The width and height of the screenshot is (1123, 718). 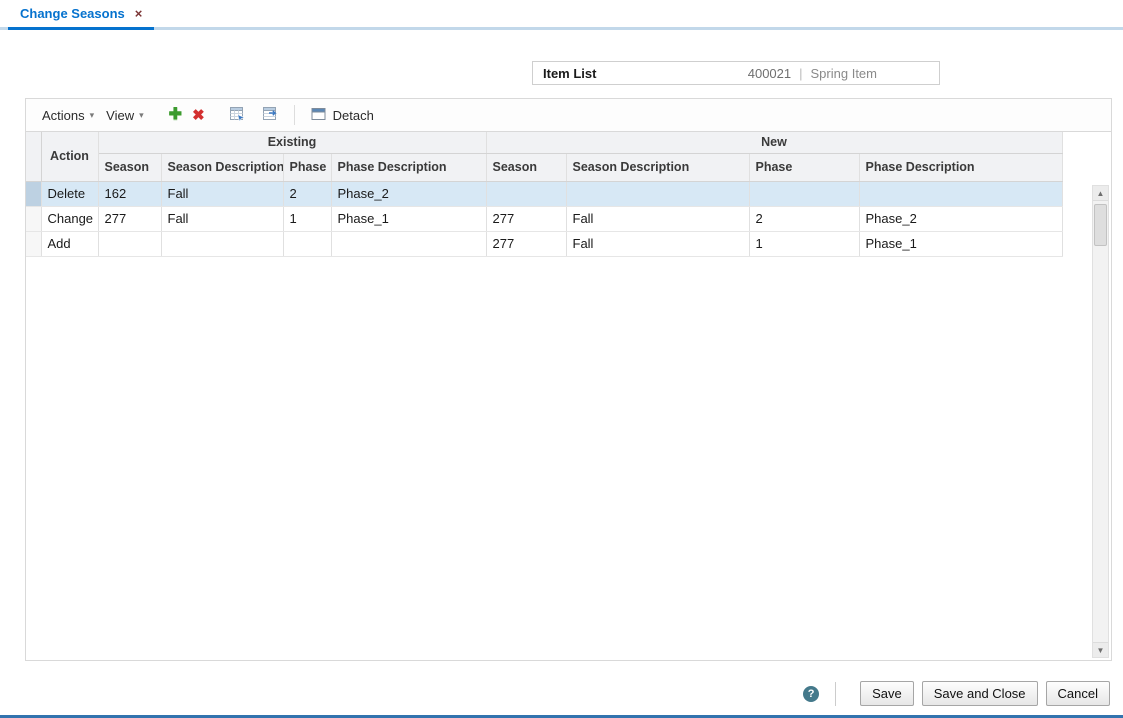 I want to click on wrap-icon, so click(x=270, y=115).